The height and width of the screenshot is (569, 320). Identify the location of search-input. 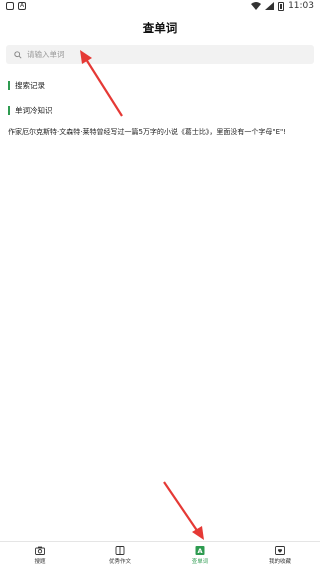
(157, 54).